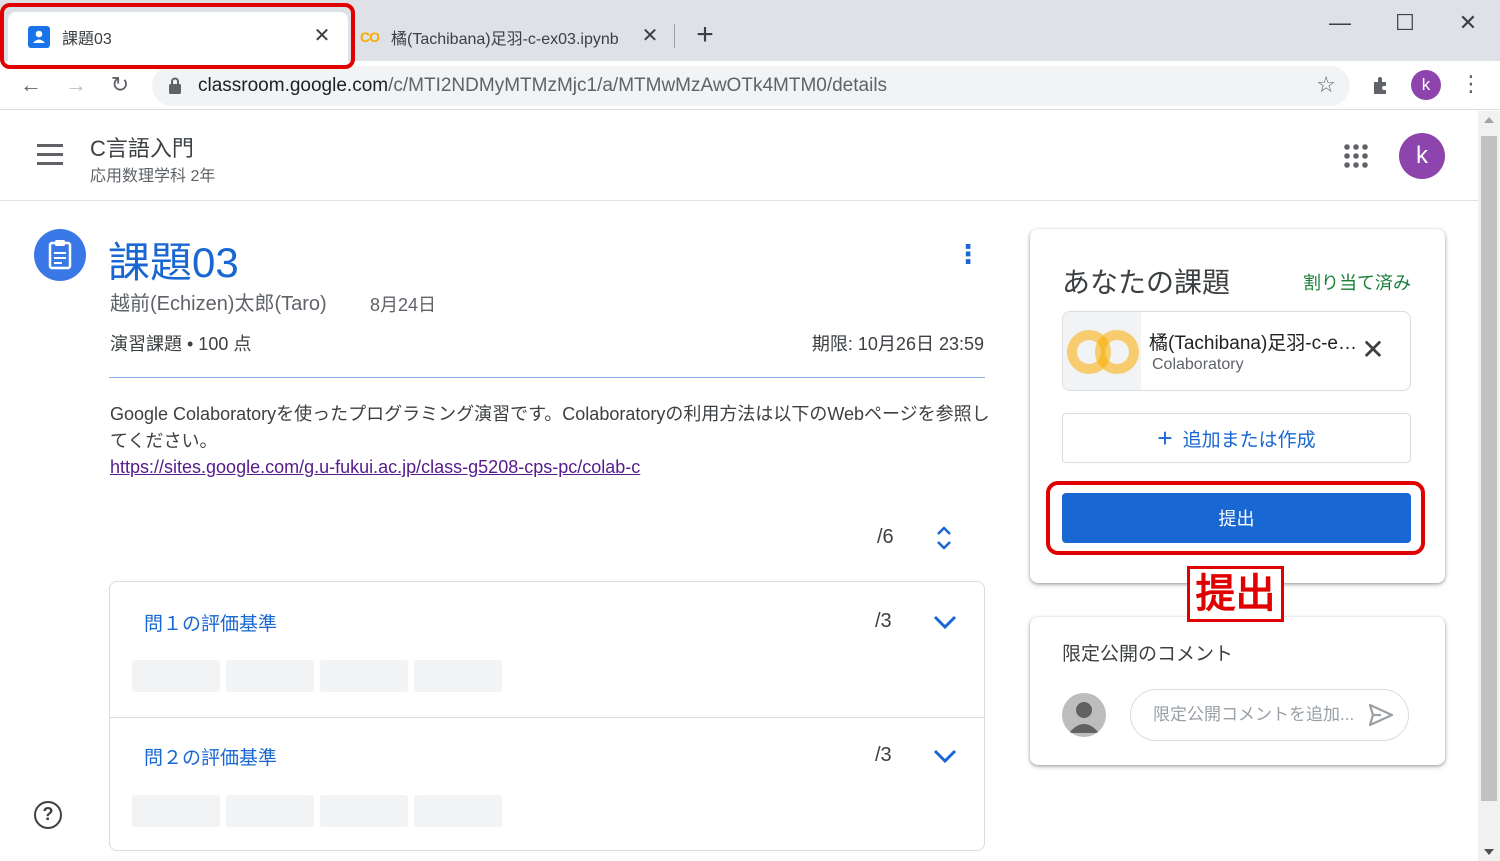 The width and height of the screenshot is (1500, 861). What do you see at coordinates (1198, 364) in the screenshot?
I see `attachment-type: Colaboratory` at bounding box center [1198, 364].